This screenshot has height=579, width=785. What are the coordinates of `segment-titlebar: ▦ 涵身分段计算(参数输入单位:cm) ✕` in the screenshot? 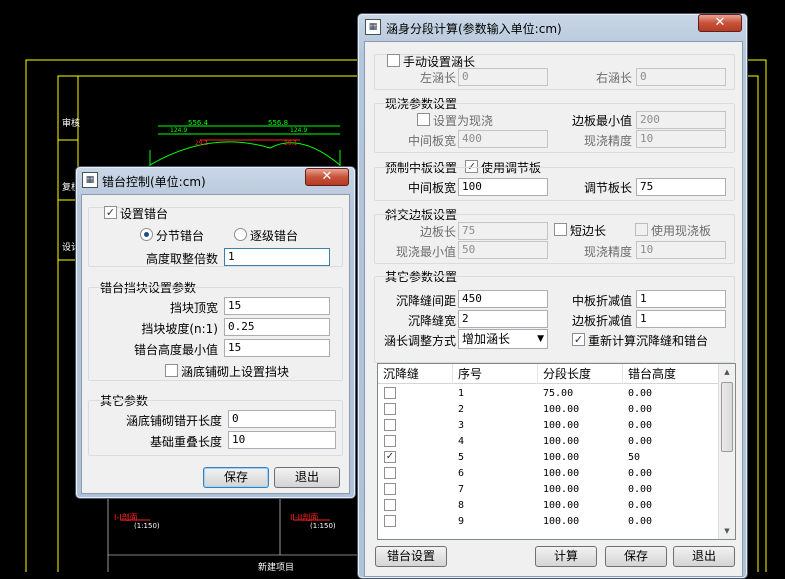 It's located at (552, 27).